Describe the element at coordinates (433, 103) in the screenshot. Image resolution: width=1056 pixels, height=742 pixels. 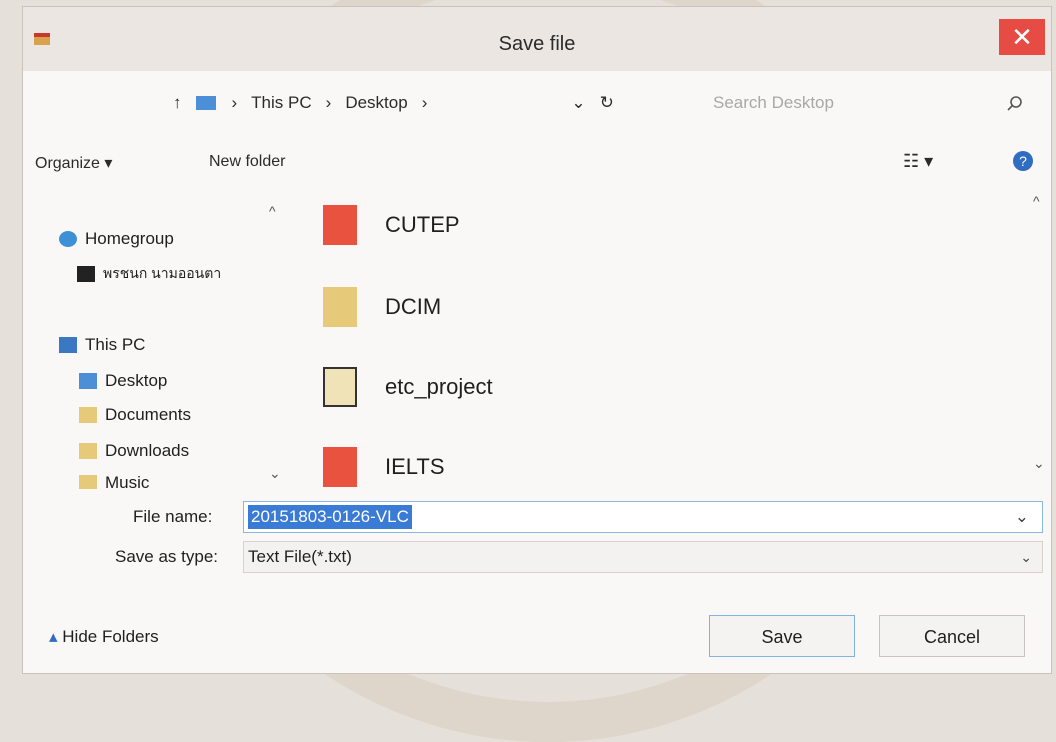
I see `address-bar: ↑ › This PC › Desktop › ⌄ ↻` at that location.